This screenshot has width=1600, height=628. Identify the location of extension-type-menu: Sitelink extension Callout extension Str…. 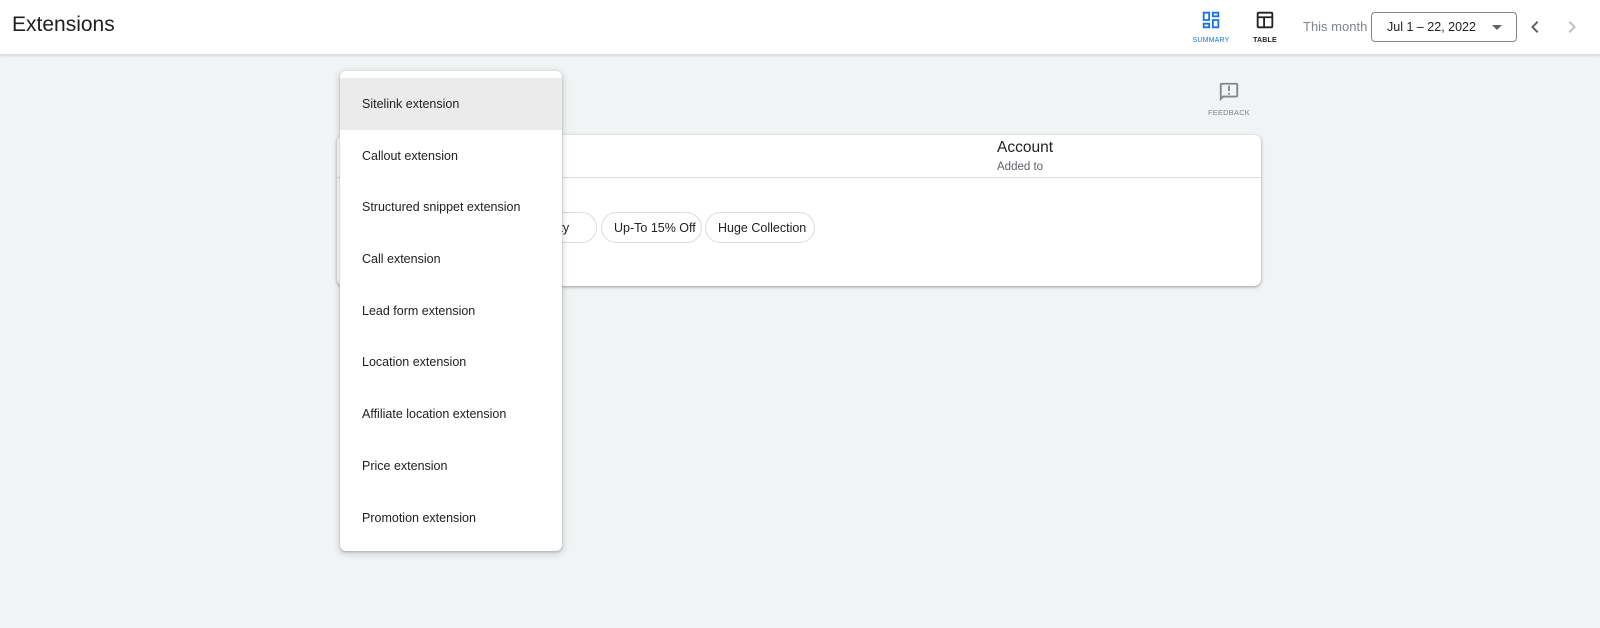
(451, 311).